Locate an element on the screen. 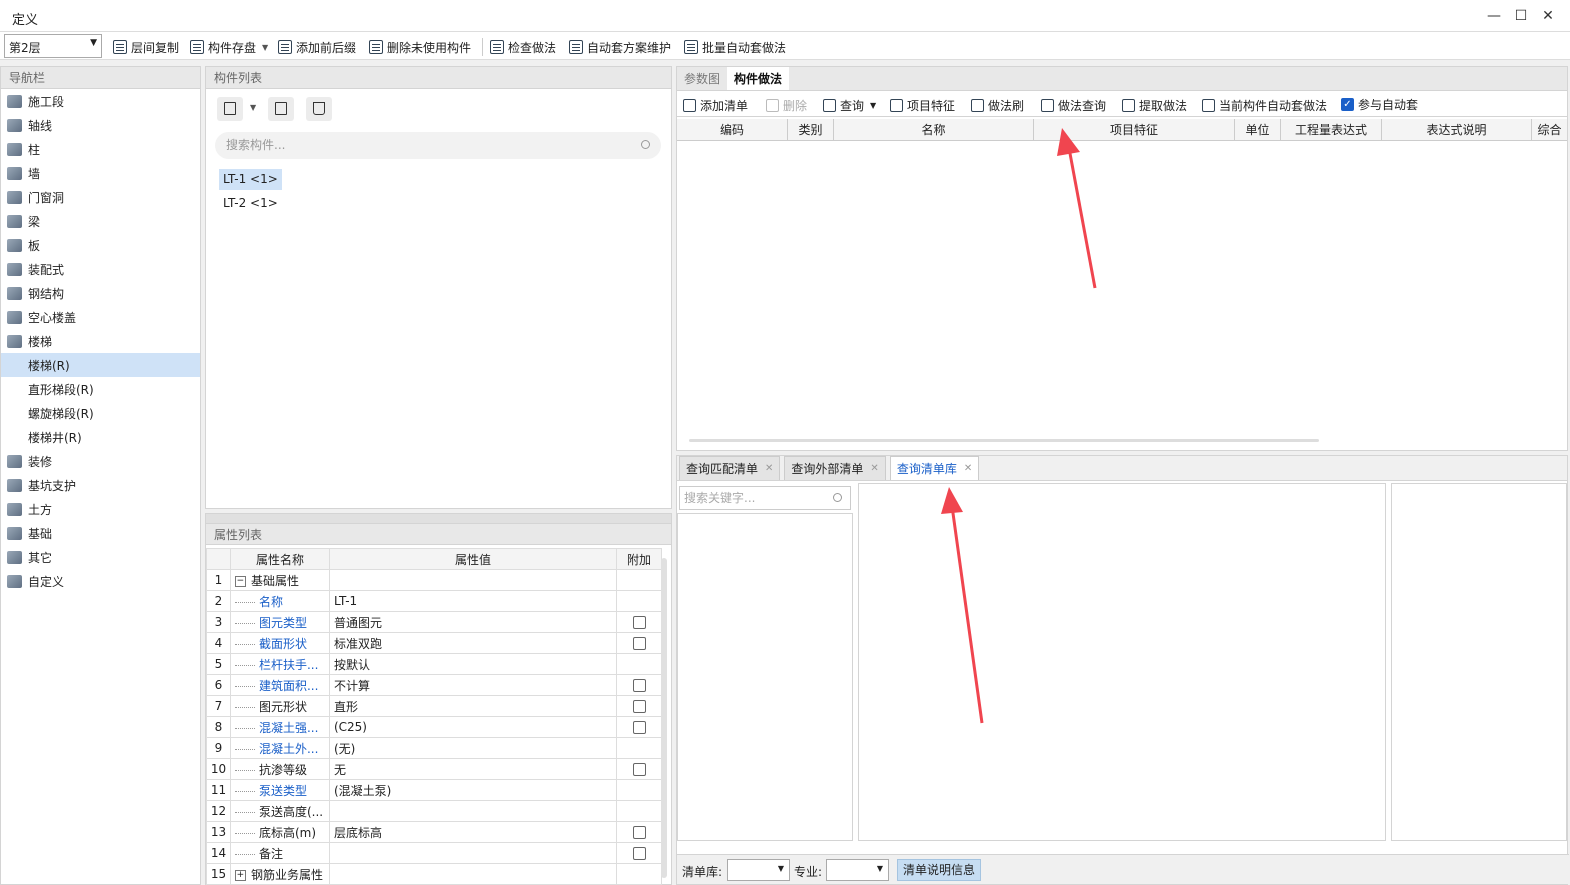 The height and width of the screenshot is (885, 1570). table-row: 15 + 钢筋业务属性 is located at coordinates (434, 874).